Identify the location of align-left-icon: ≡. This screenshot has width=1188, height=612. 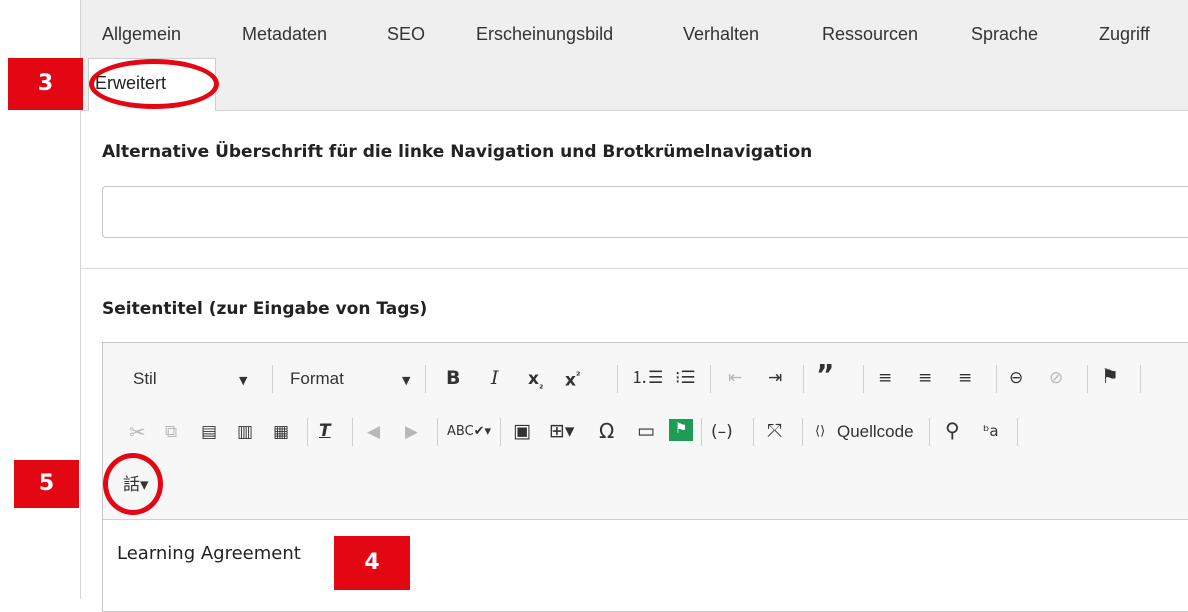
(885, 378).